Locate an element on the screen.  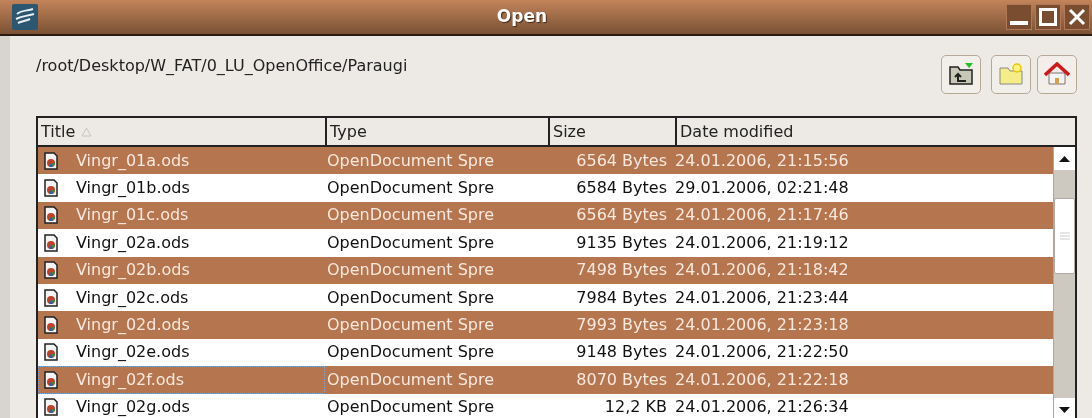
up-folder-button is located at coordinates (961, 74).